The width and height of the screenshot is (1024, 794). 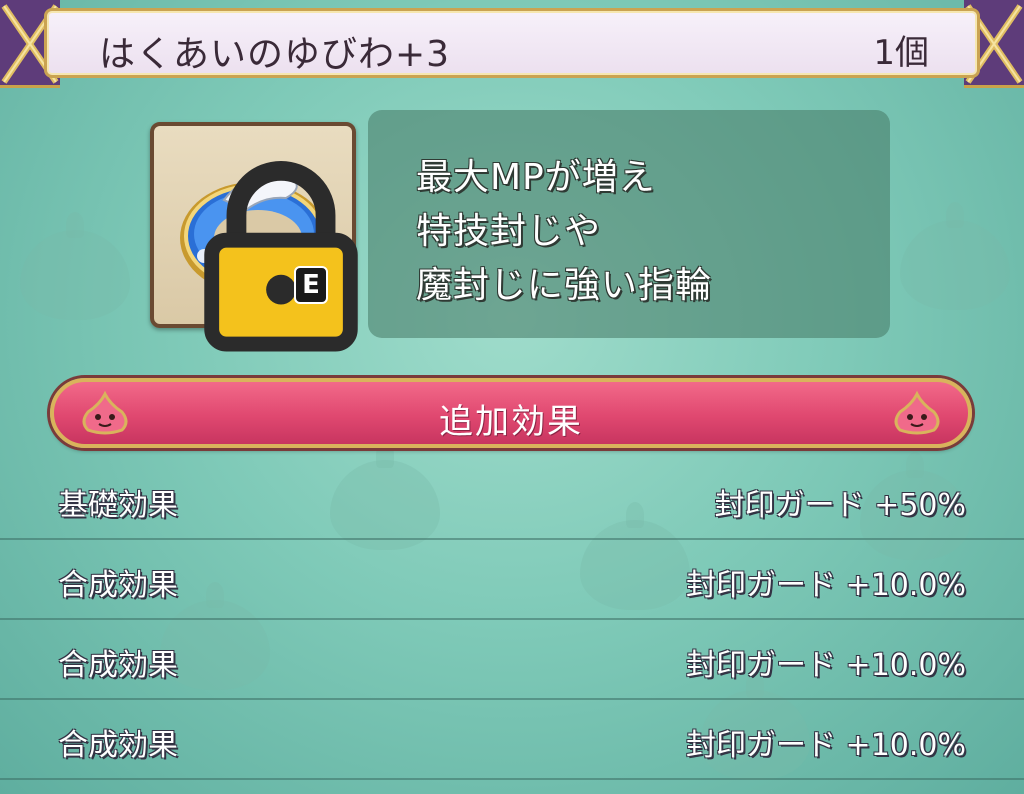 I want to click on item-name: はくあいのゆびわ+3, so click(x=275, y=54).